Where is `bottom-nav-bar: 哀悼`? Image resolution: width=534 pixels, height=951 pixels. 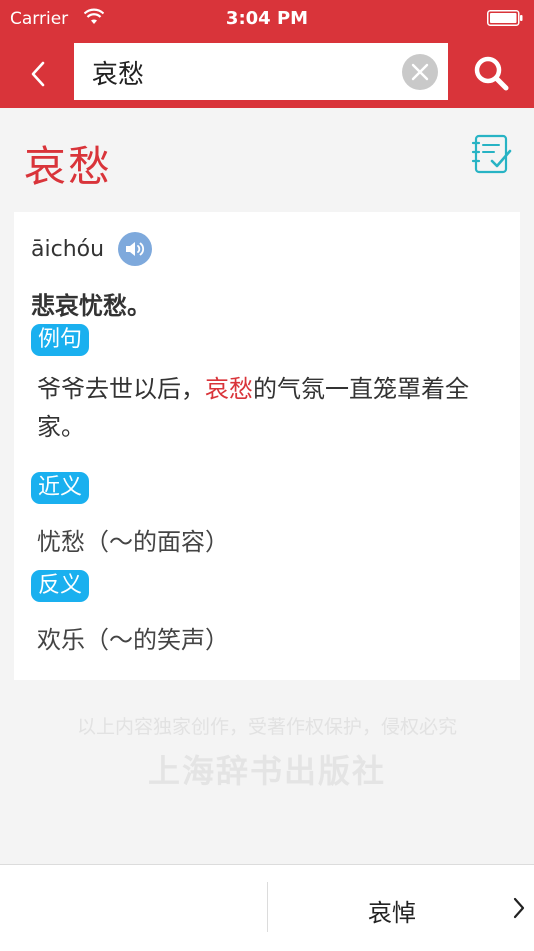
bottom-nav-bar: 哀悼 is located at coordinates (267, 907).